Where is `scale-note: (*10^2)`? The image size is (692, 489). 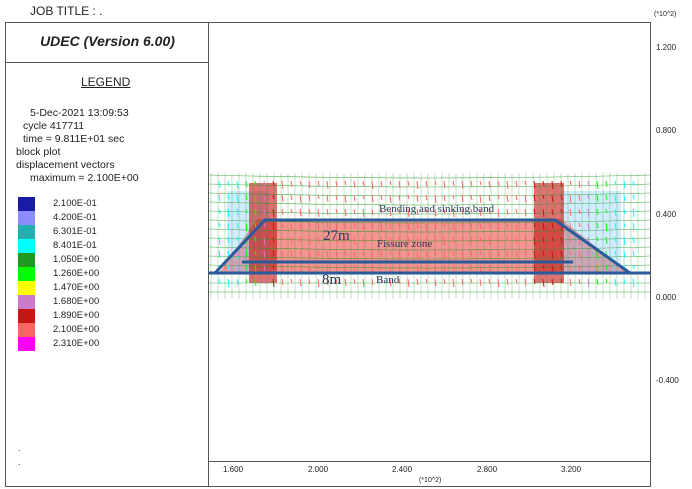 scale-note: (*10^2) is located at coordinates (665, 14).